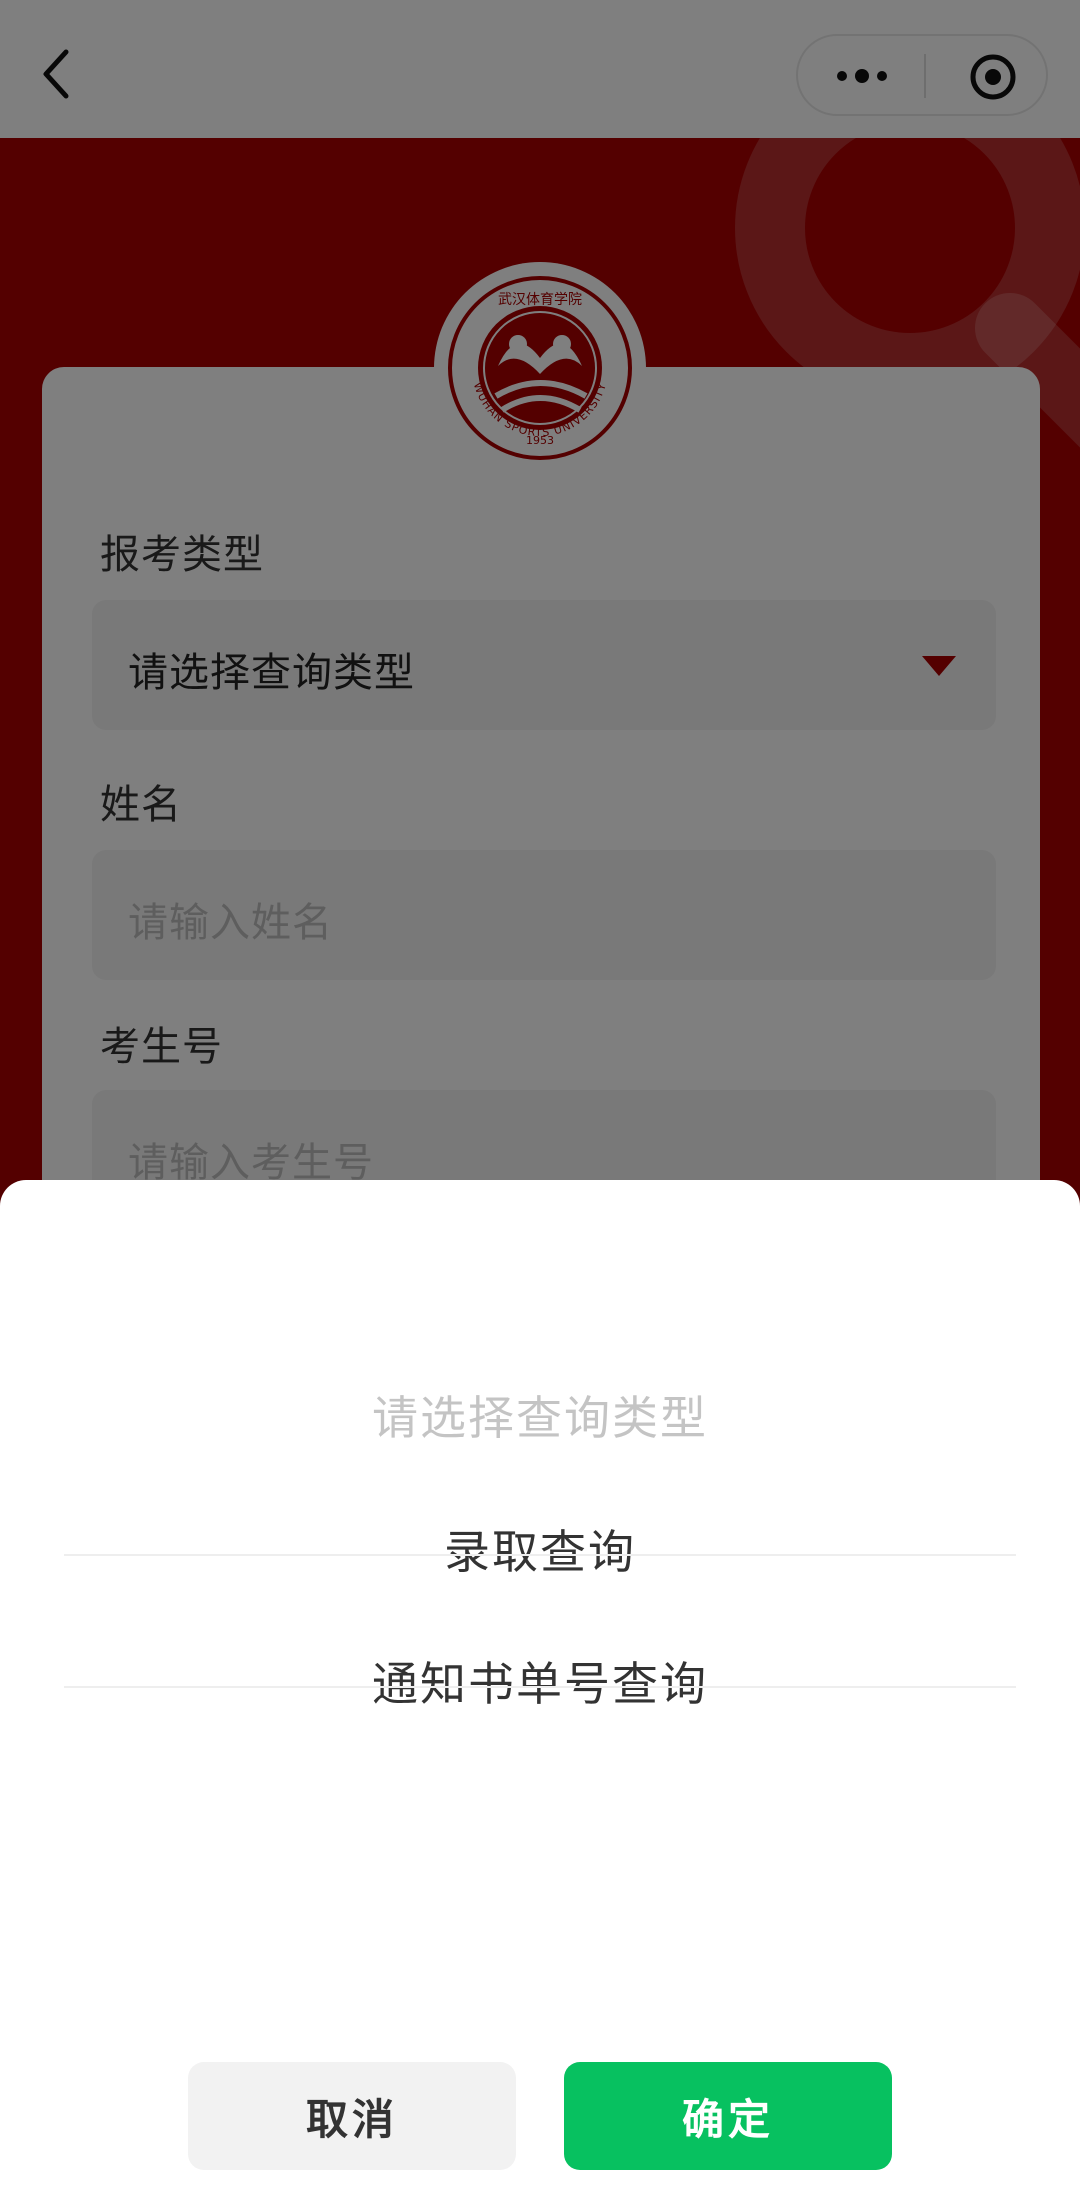 This screenshot has width=1080, height=2212. I want to click on confirm-button: 确定, so click(728, 2116).